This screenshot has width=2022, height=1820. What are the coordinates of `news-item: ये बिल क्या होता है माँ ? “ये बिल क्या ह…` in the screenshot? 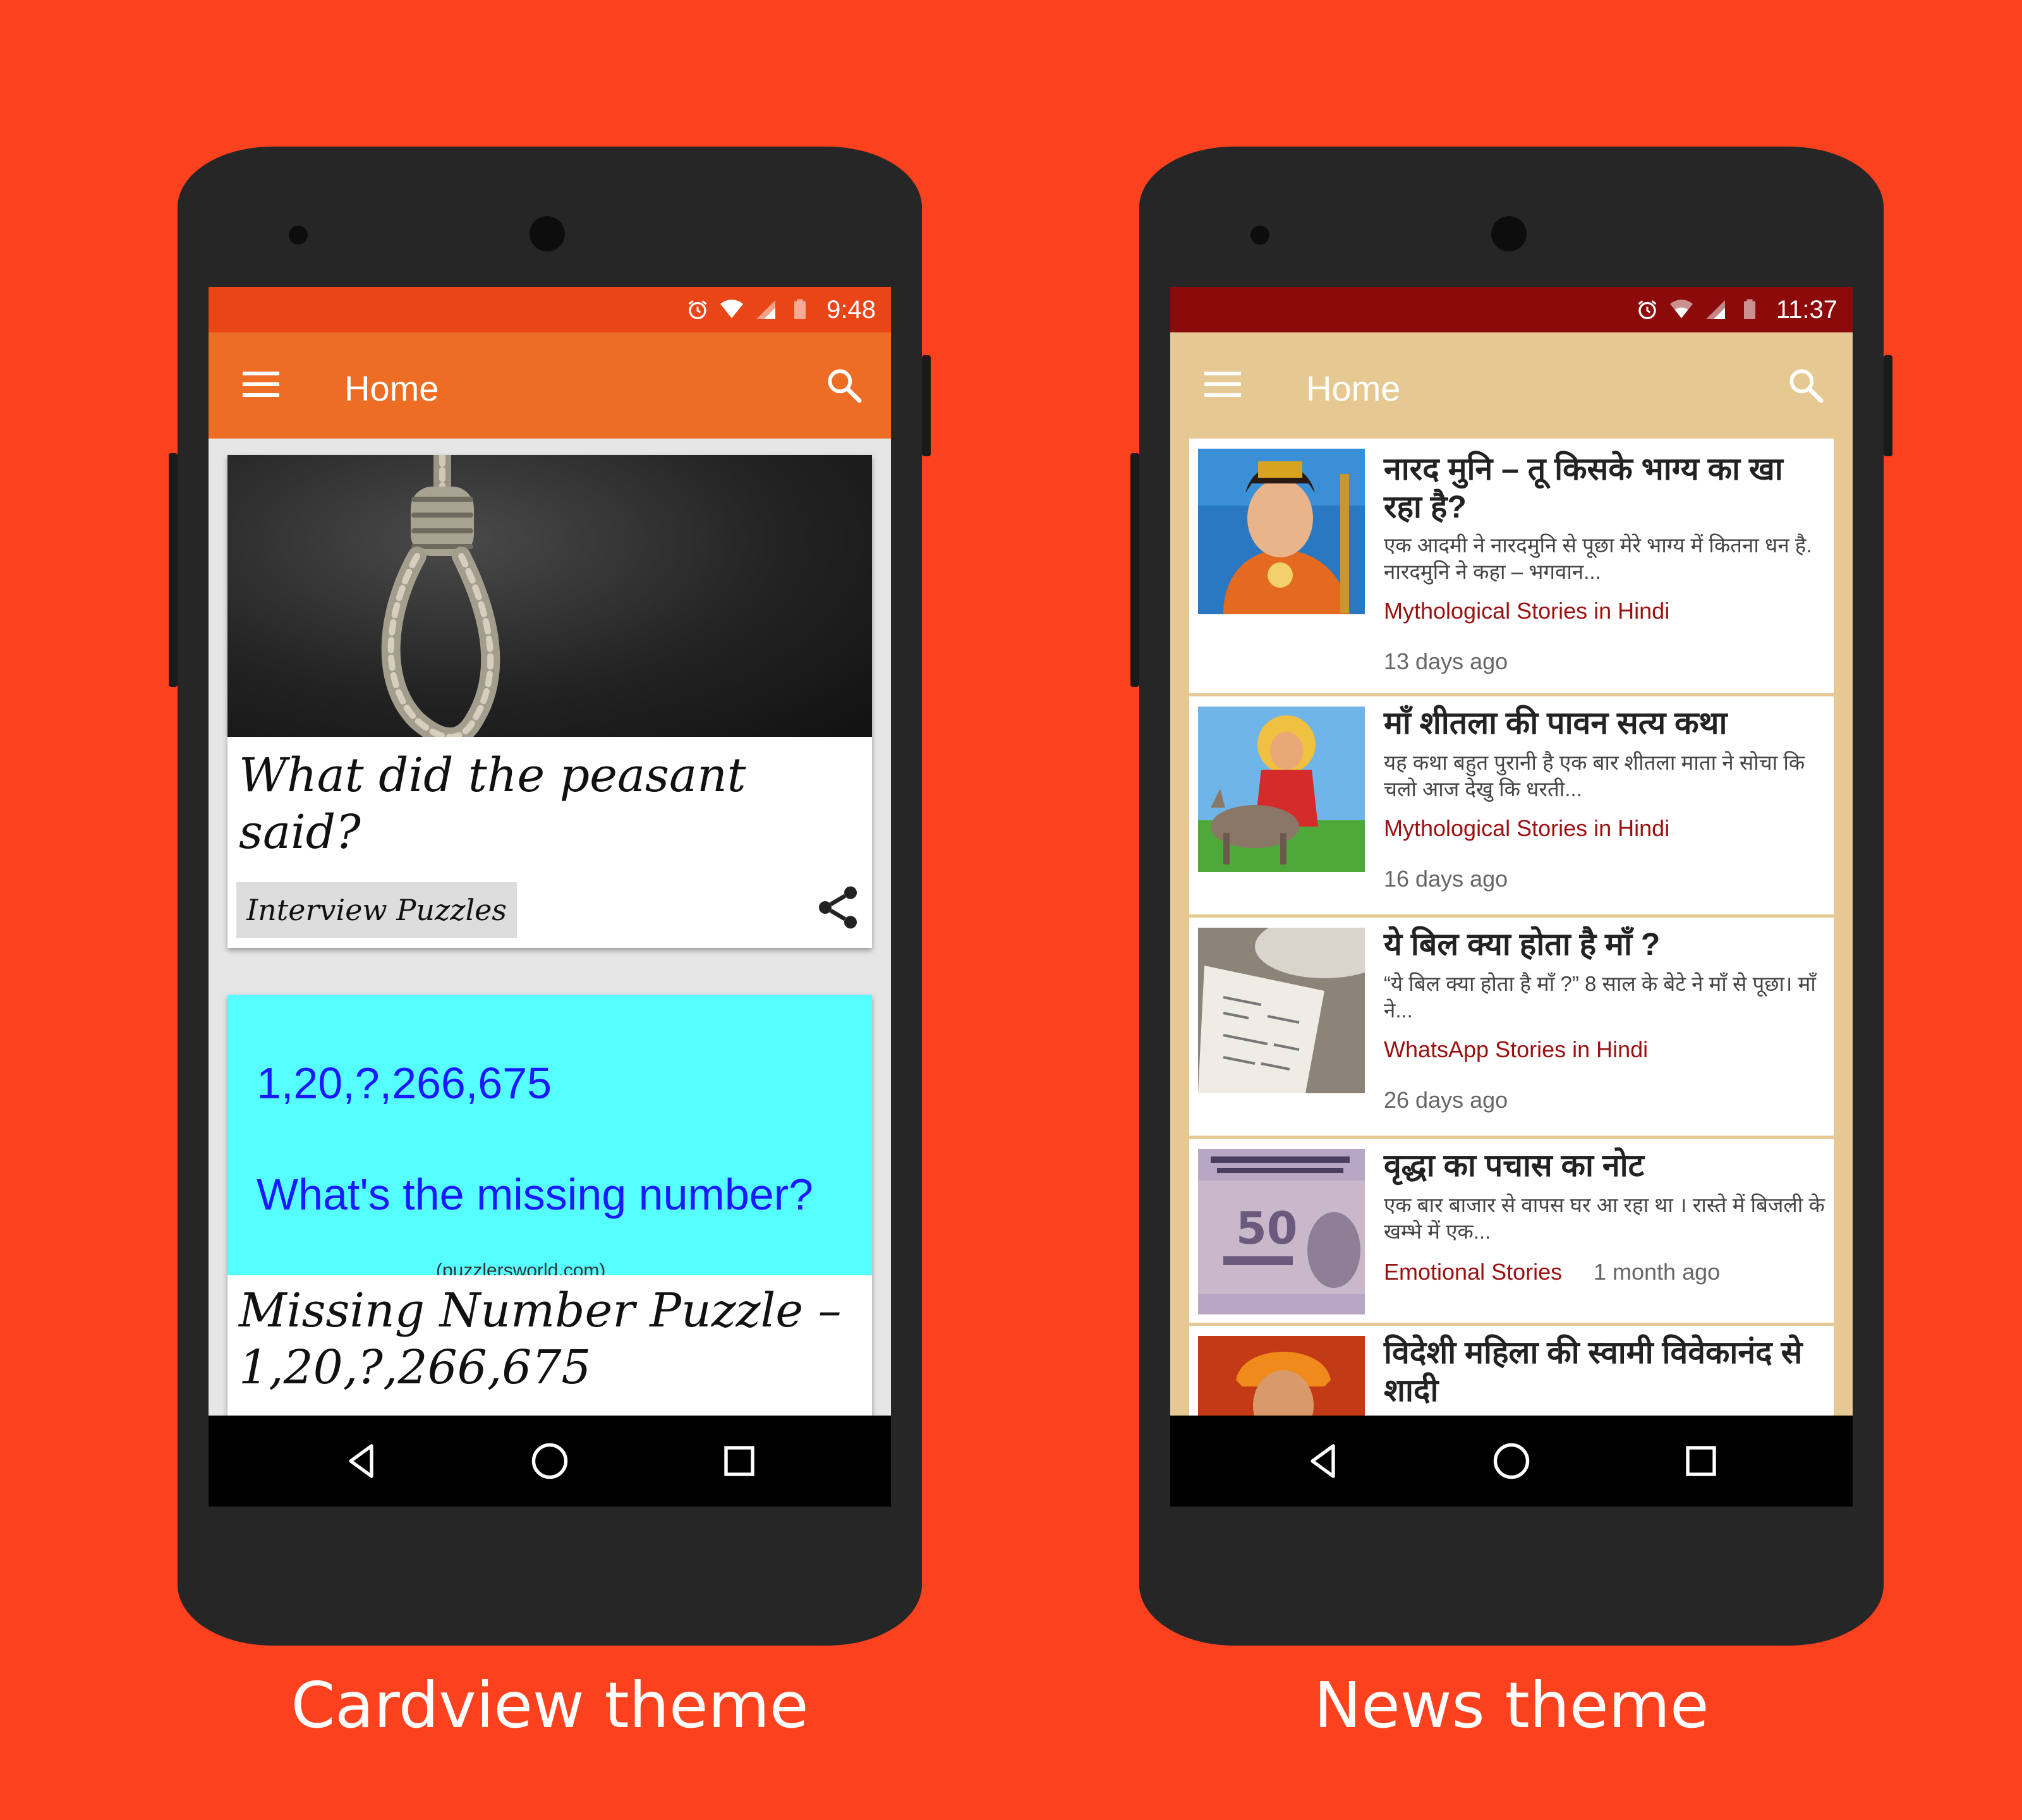 It's located at (1511, 1028).